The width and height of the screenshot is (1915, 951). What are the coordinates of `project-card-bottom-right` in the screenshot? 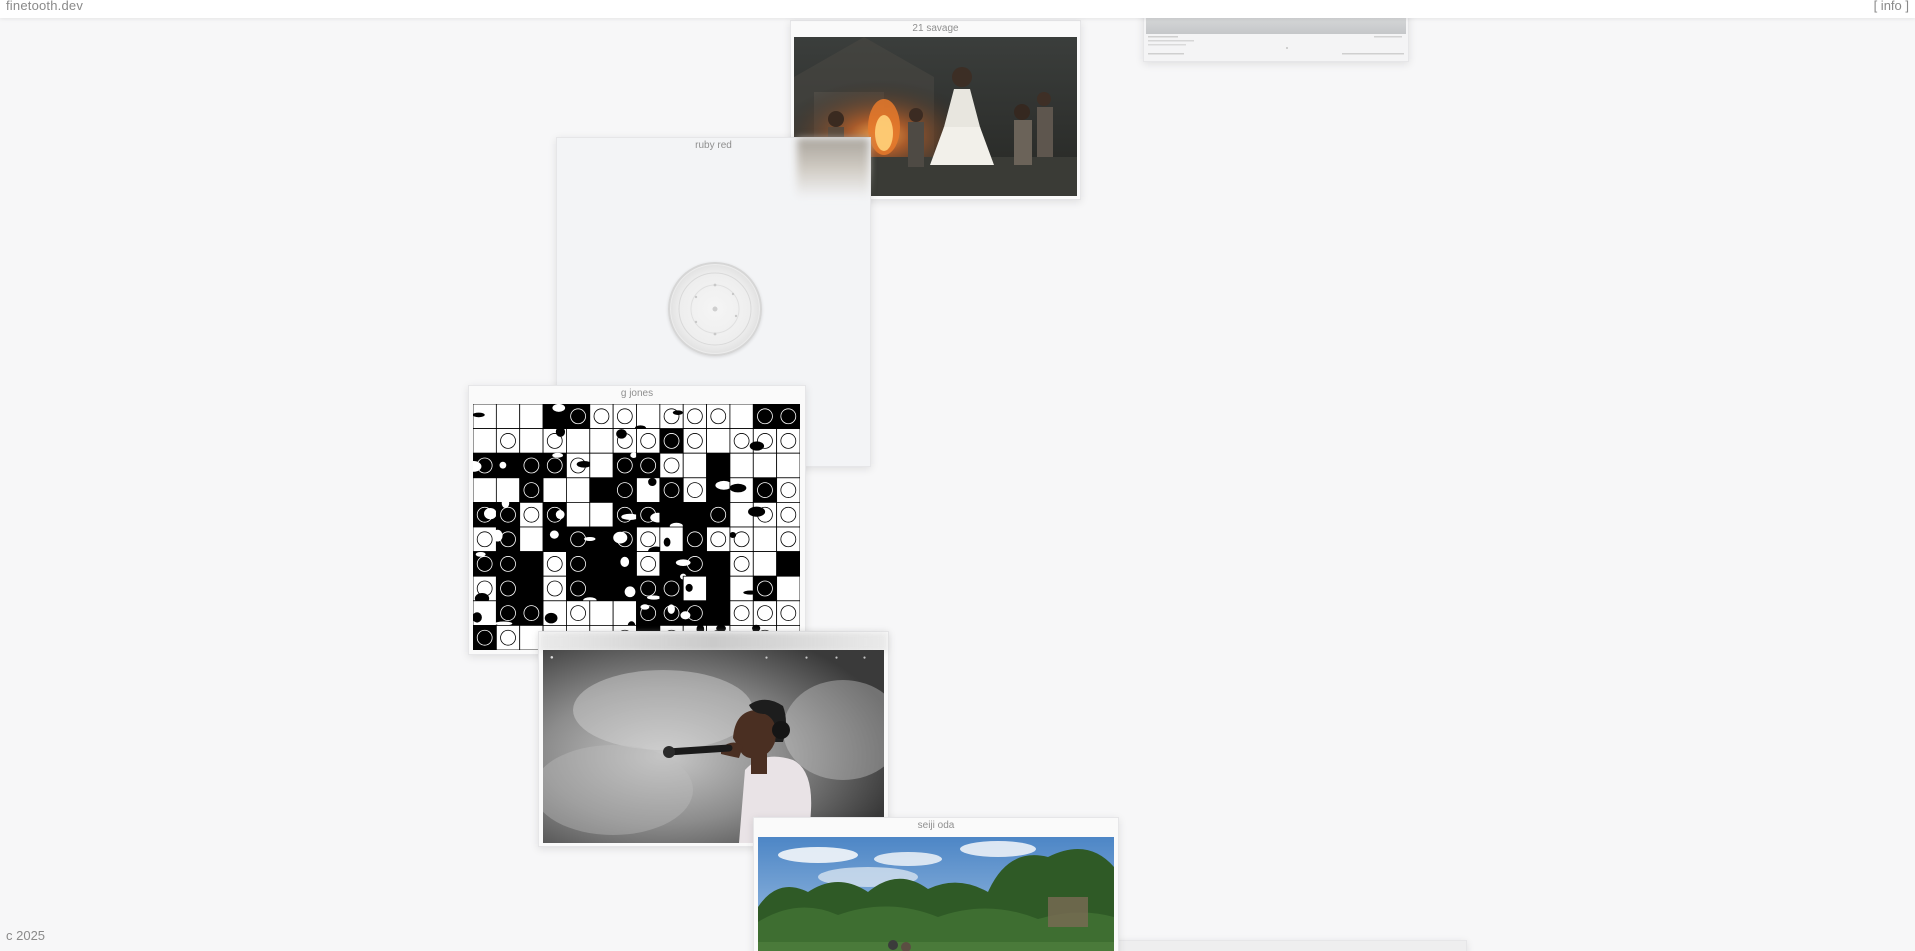 It's located at (1276, 945).